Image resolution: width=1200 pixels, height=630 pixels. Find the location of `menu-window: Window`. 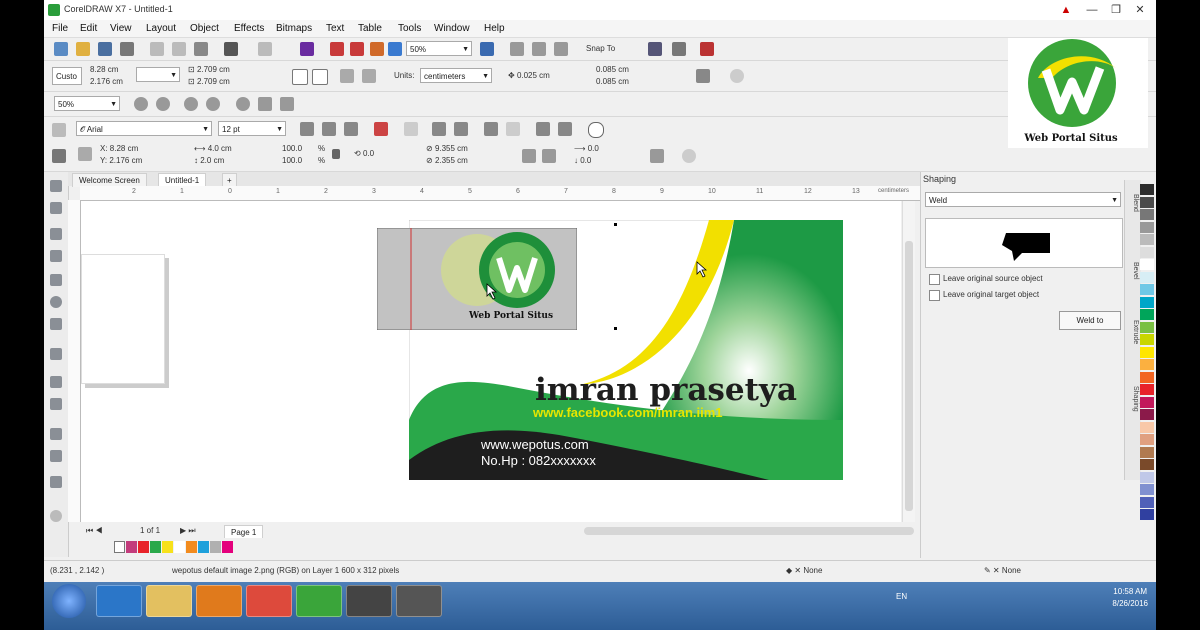

menu-window: Window is located at coordinates (452, 28).